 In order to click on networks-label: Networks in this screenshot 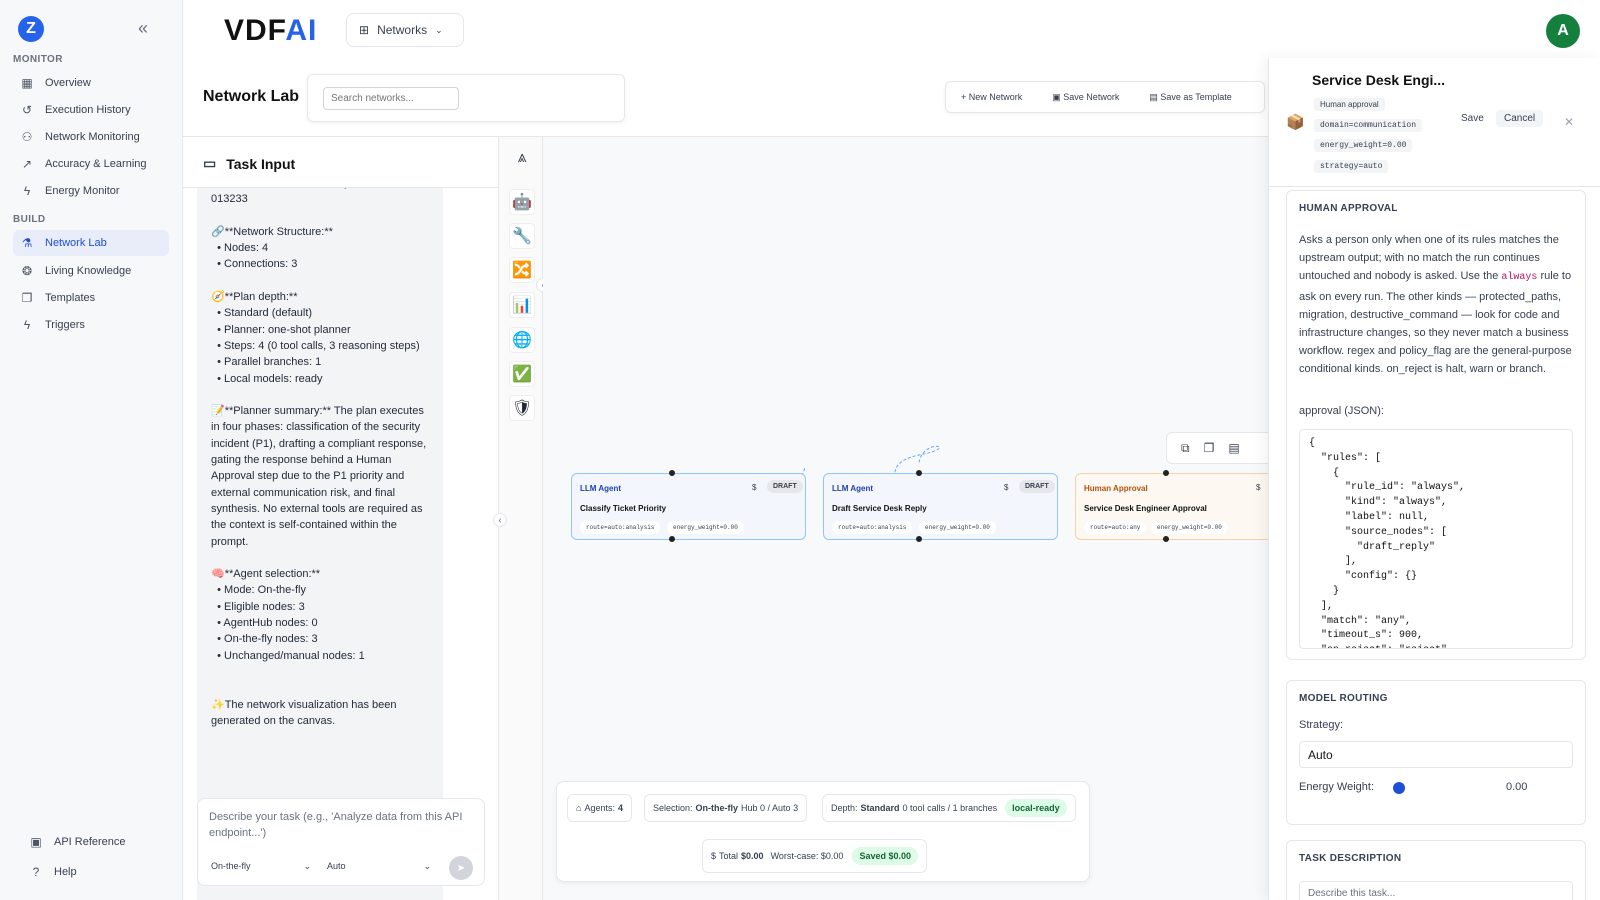, I will do `click(402, 30)`.